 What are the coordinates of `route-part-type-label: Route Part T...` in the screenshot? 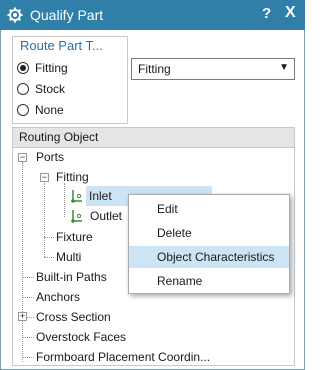 It's located at (61, 45).